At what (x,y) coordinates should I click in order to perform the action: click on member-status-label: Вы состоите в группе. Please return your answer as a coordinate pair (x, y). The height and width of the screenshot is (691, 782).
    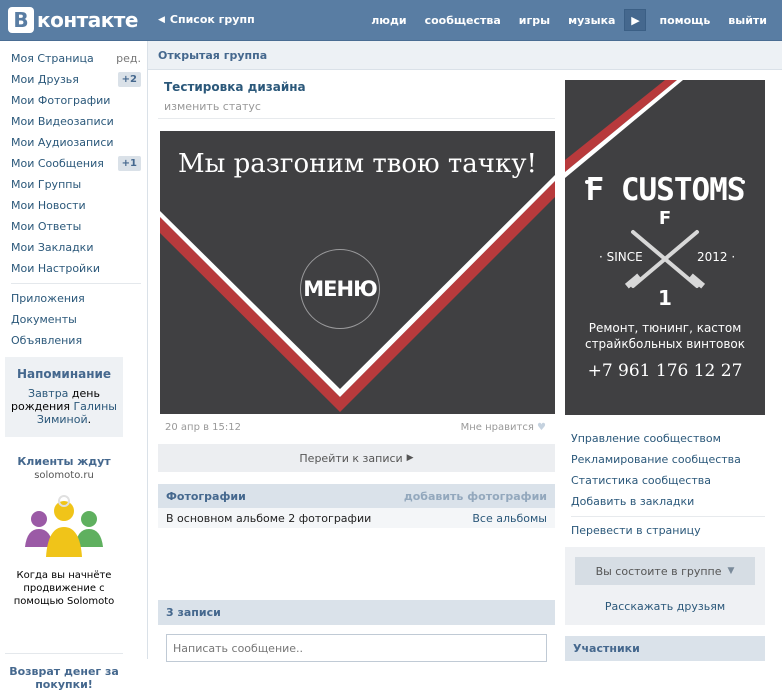
    Looking at the image, I should click on (658, 571).